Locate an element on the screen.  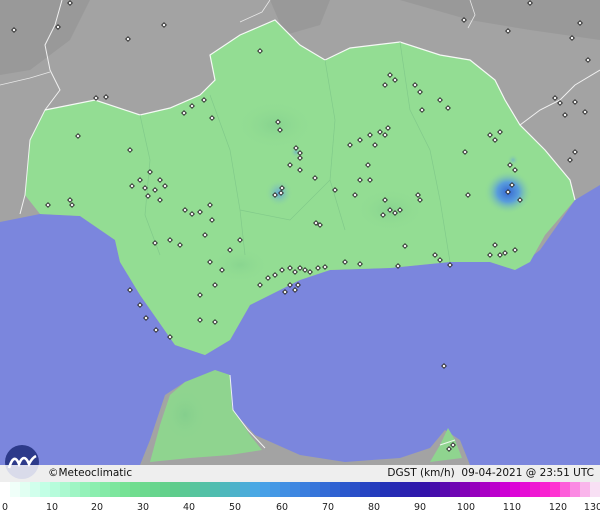
legend-tick-label: 30 is located at coordinates (143, 507).